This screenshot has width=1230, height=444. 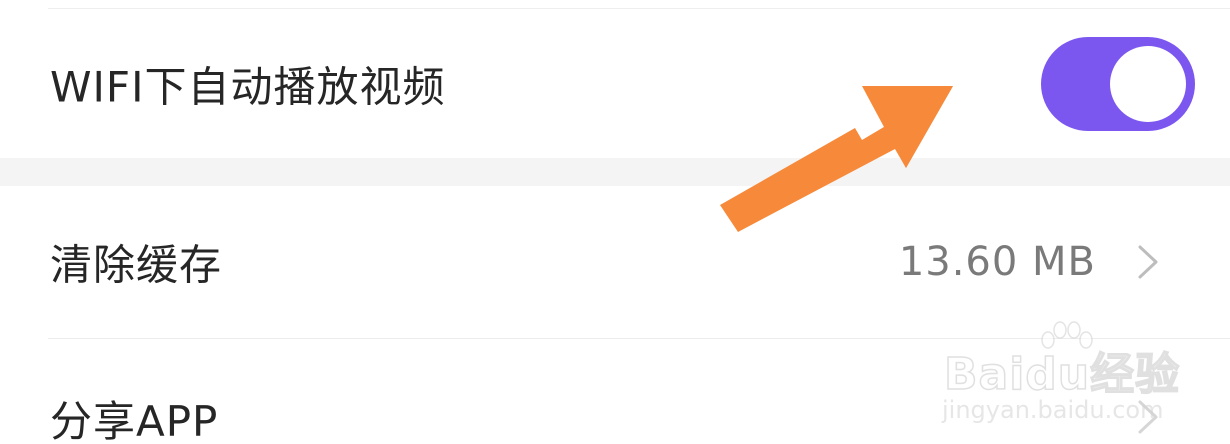 I want to click on share-app-label: 分享APP, so click(x=134, y=420).